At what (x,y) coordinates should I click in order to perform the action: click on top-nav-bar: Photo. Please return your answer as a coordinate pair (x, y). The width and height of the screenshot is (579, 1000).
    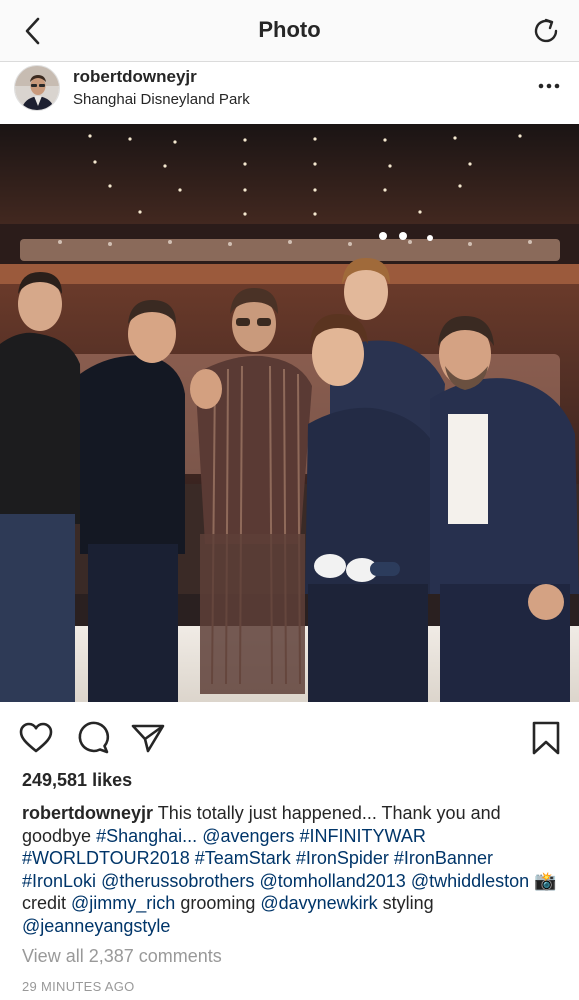
    Looking at the image, I should click on (289, 31).